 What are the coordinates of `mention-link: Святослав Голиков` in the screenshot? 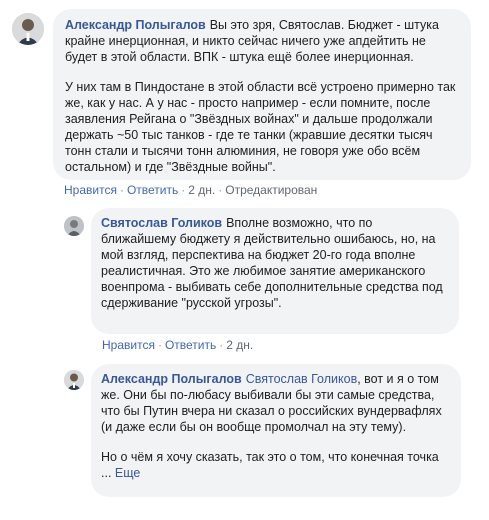 It's located at (302, 379).